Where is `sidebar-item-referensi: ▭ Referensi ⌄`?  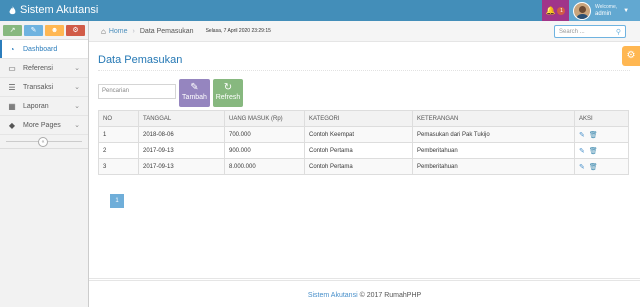
sidebar-item-referensi: ▭ Referensi ⌄ is located at coordinates (44, 68).